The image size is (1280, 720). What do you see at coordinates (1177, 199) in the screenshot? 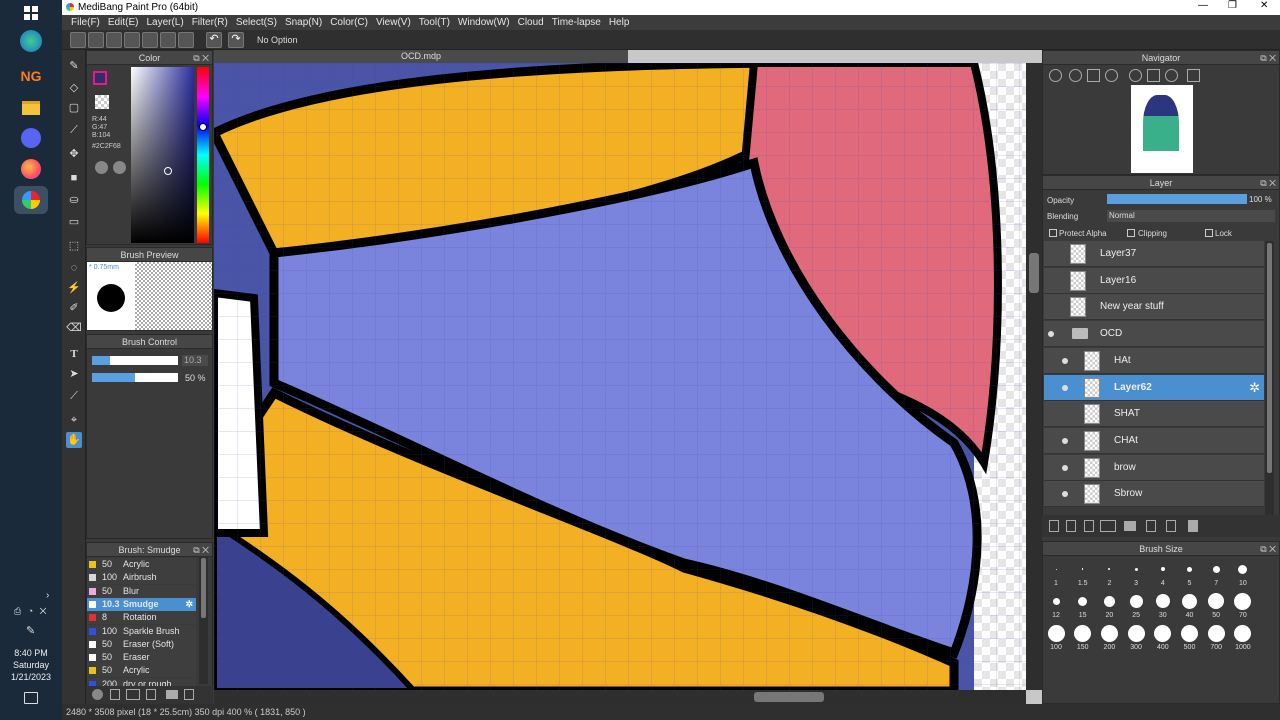
I see `layer-opacity-slider` at bounding box center [1177, 199].